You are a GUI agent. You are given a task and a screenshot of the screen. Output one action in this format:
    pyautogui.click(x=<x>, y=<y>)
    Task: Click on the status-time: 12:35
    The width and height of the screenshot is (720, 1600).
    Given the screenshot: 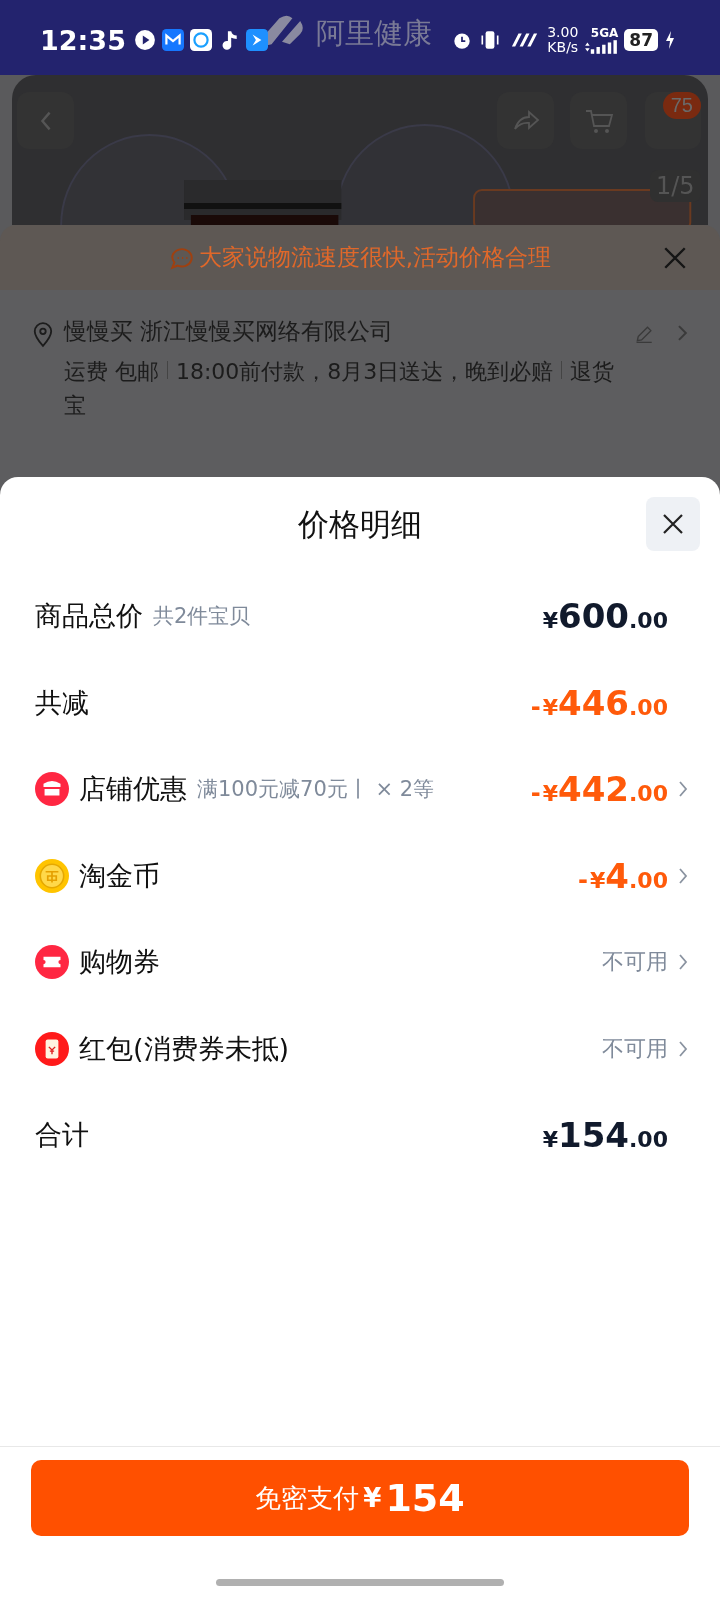 What is the action you would take?
    pyautogui.click(x=83, y=40)
    